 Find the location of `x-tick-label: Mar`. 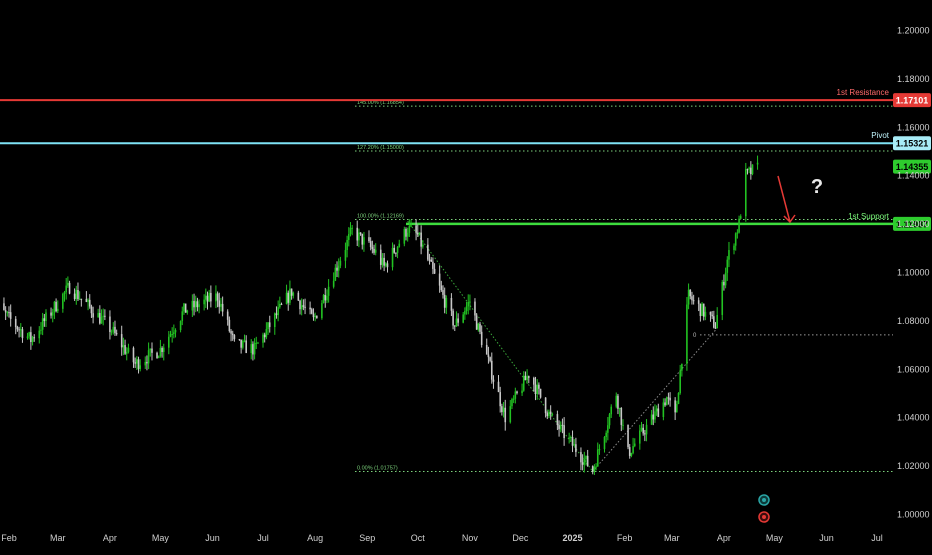

x-tick-label: Mar is located at coordinates (58, 538).